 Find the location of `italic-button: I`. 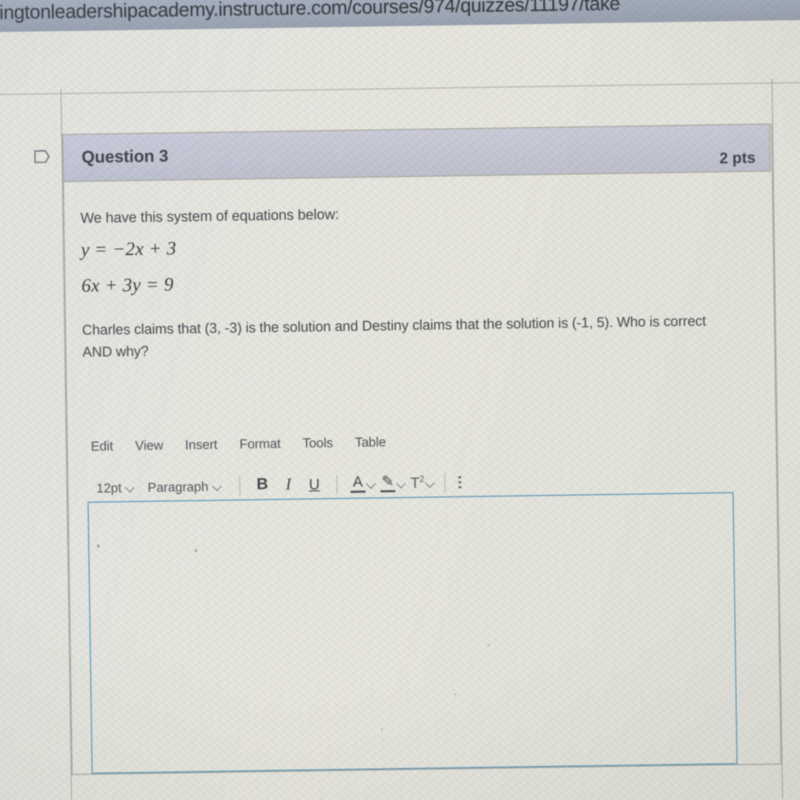

italic-button: I is located at coordinates (288, 485).